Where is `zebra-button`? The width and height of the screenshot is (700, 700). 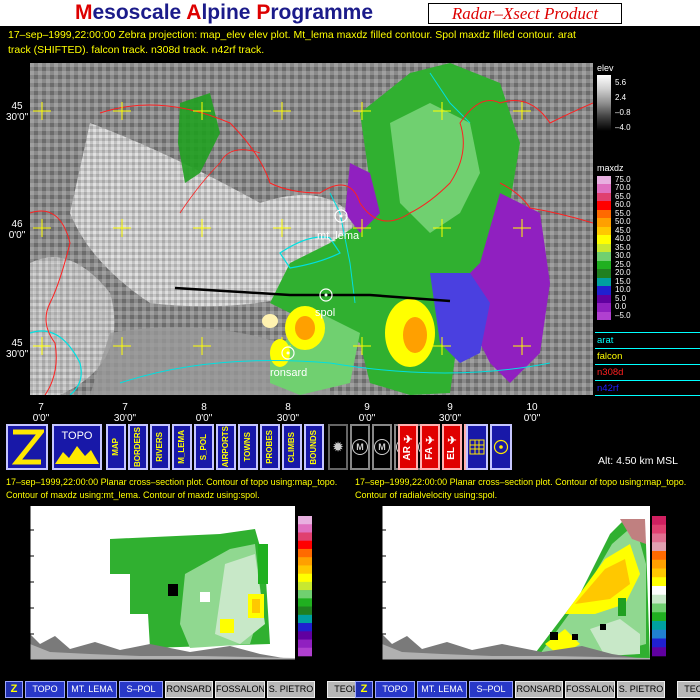 zebra-button is located at coordinates (27, 447).